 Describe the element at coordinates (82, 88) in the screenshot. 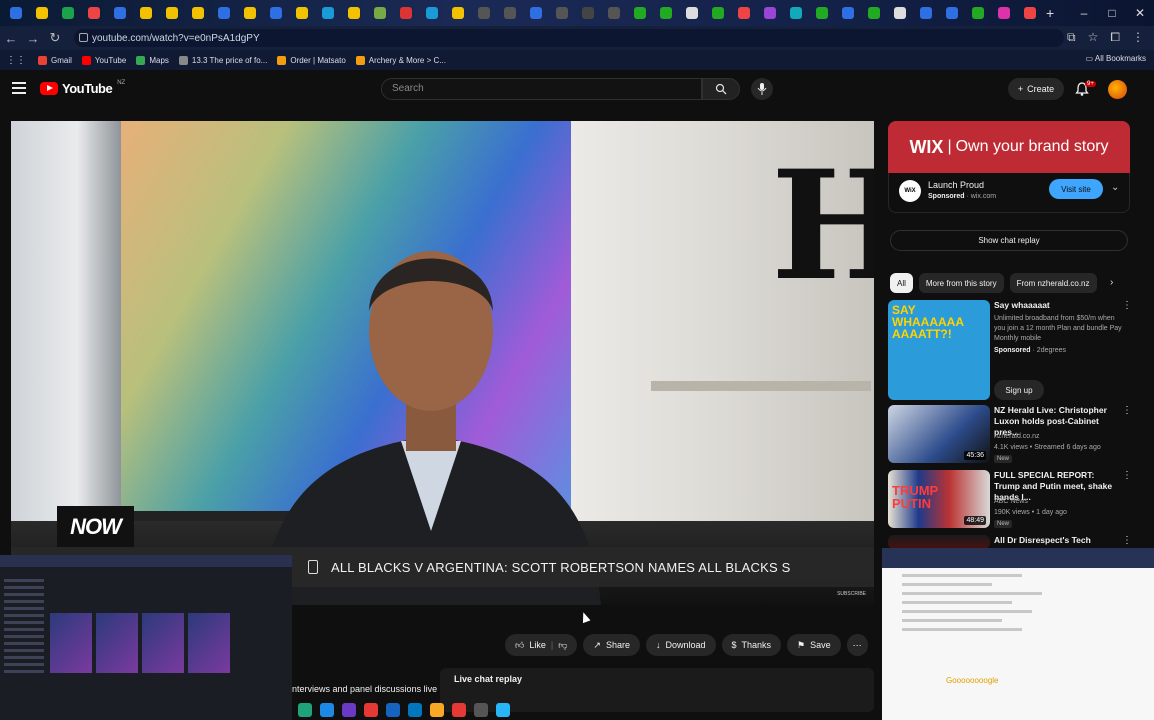

I see `youtube-logo: YouTube NZ` at that location.